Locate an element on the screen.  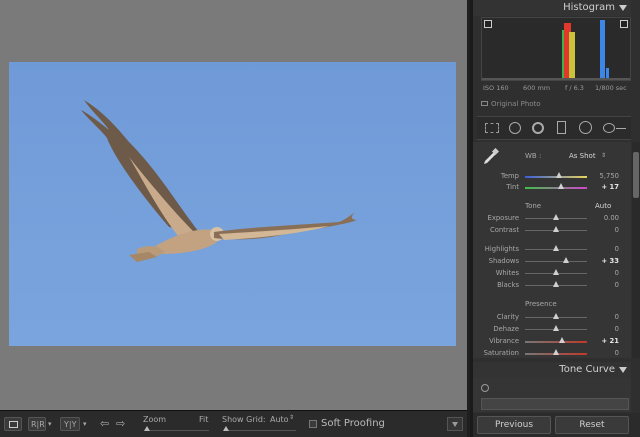
tone-curve-title: Tone Curve is located at coordinates (587, 369).